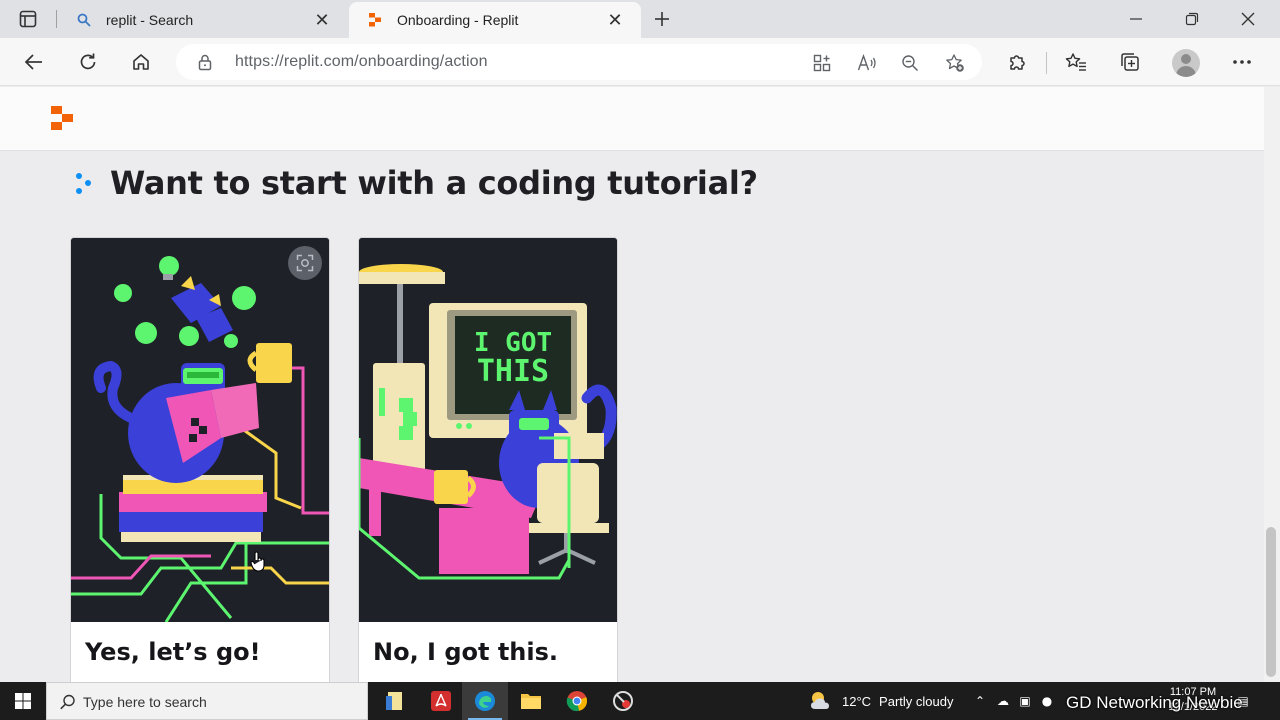 Image resolution: width=1280 pixels, height=720 pixels. What do you see at coordinates (488, 430) in the screenshot?
I see `cat-at-computer-illustration: I GOT THIS` at bounding box center [488, 430].